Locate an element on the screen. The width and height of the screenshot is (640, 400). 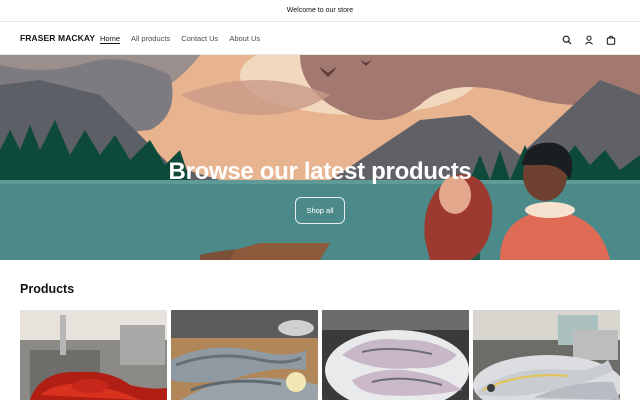
nav-home: Home is located at coordinates (110, 38).